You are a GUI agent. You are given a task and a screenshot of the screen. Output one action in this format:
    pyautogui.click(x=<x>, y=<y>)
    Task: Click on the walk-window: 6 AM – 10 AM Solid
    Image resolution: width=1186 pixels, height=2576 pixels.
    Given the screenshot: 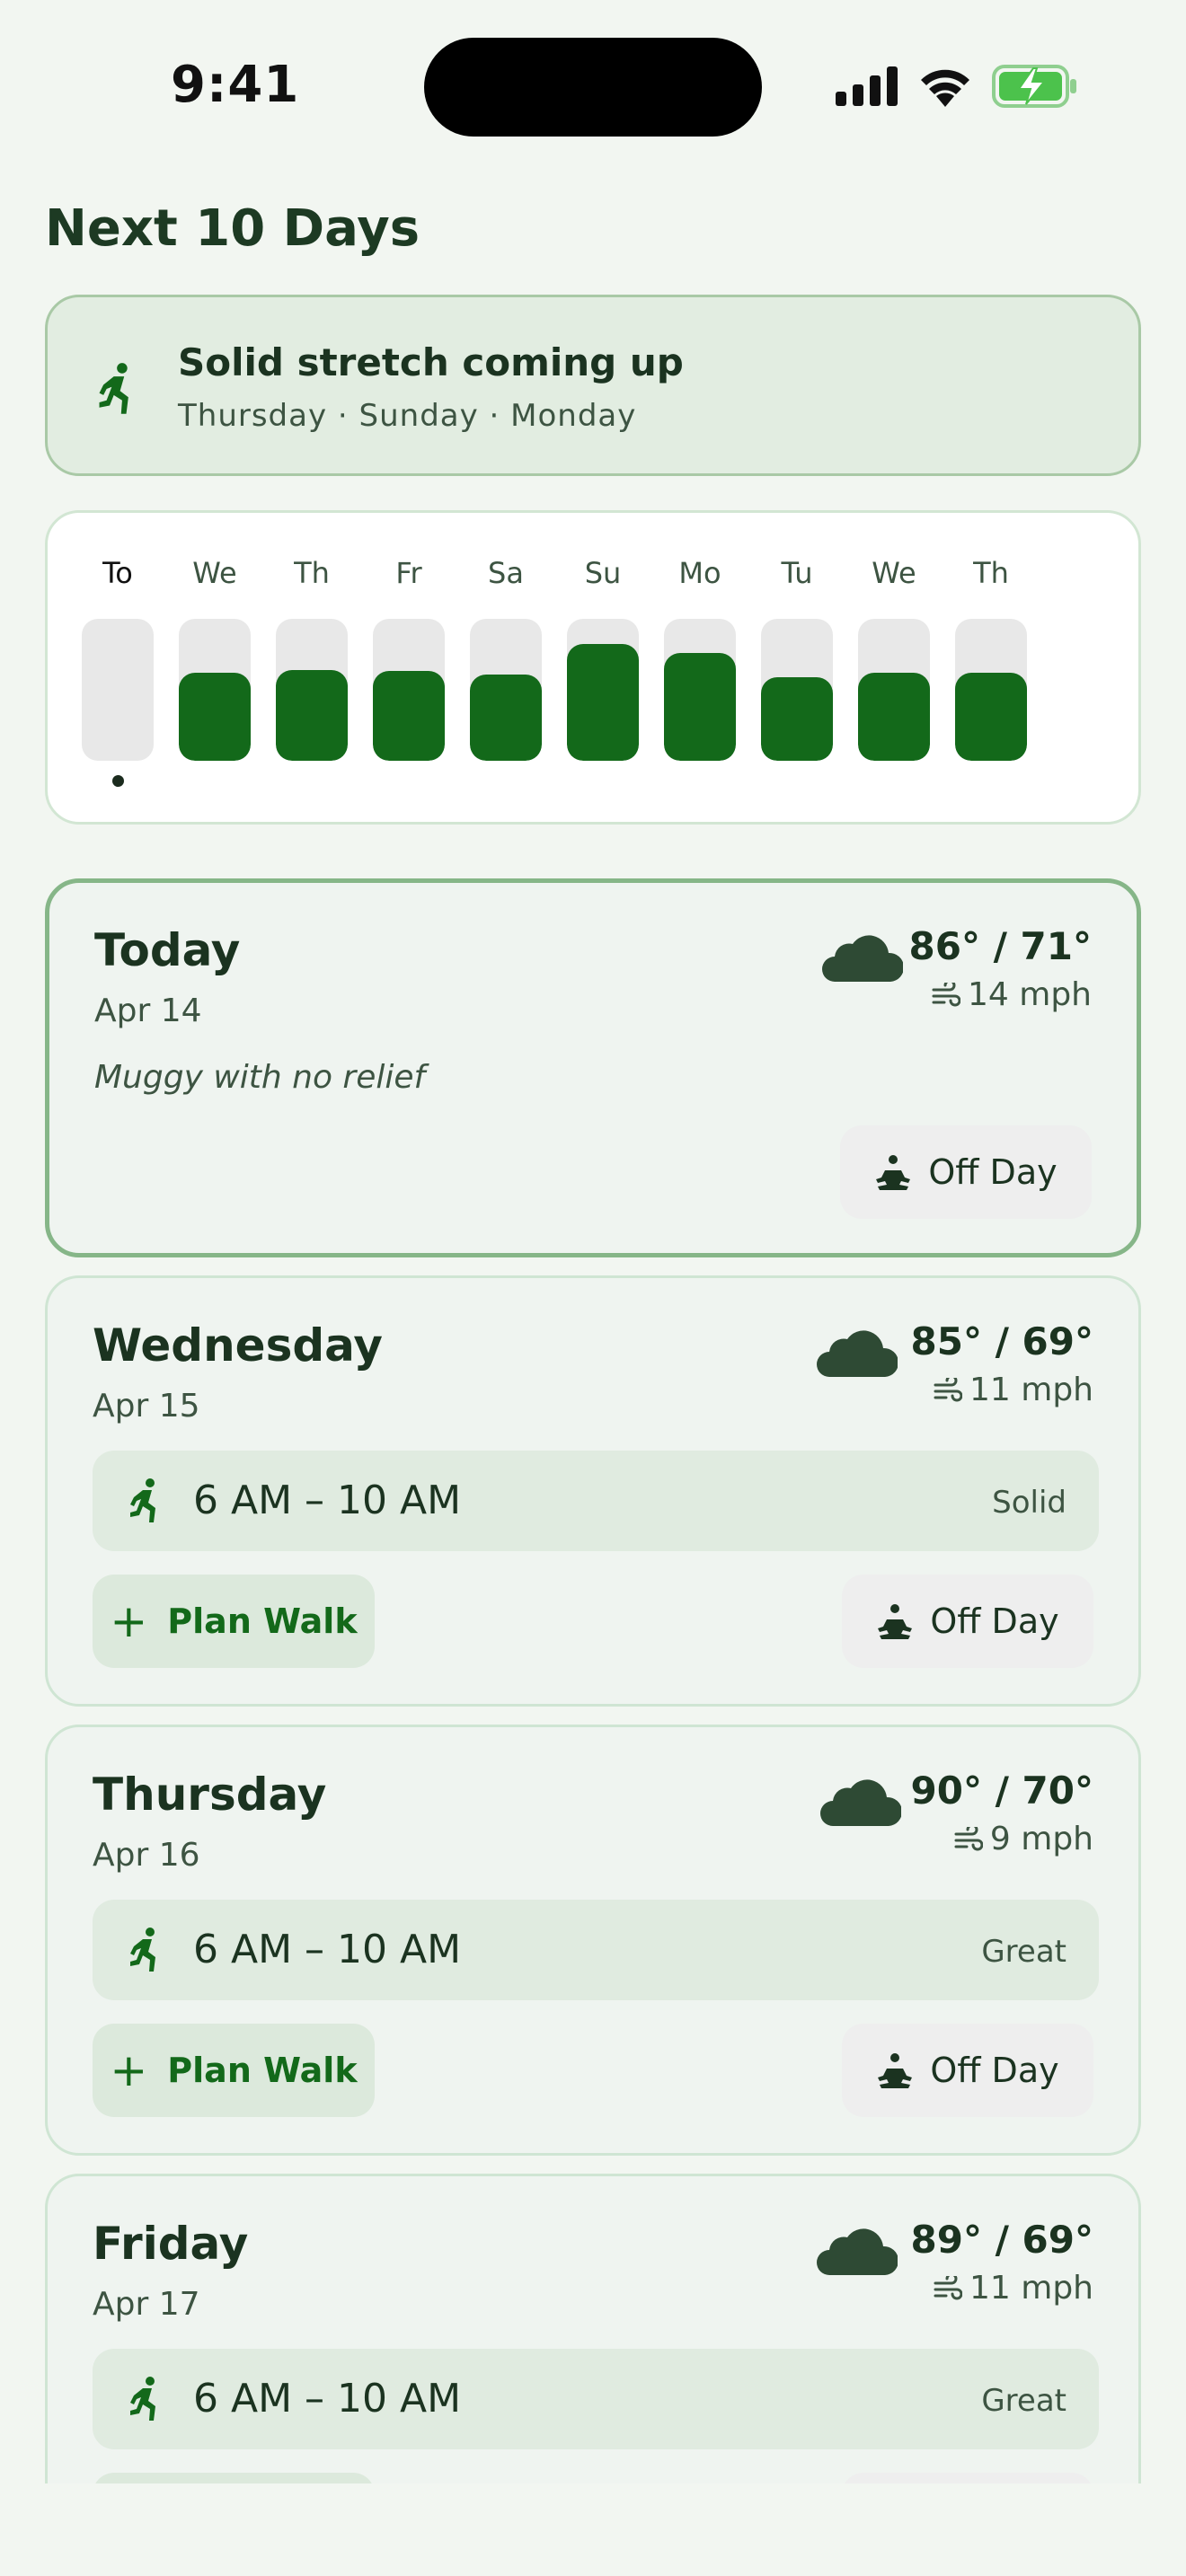 What is the action you would take?
    pyautogui.click(x=596, y=1501)
    